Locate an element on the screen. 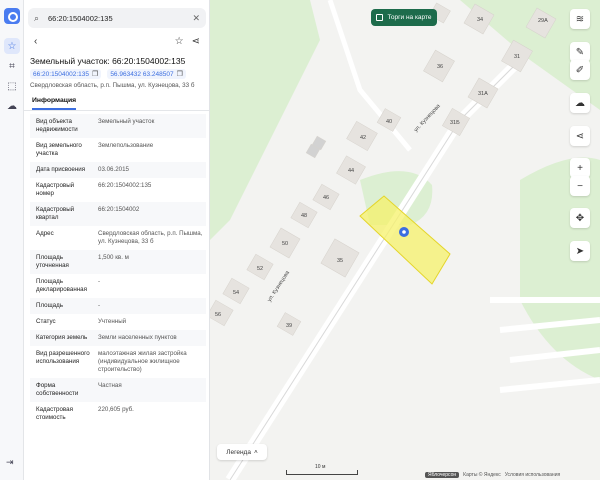 This screenshot has height=480, width=600. search-bar: ⌕ ✕ is located at coordinates (117, 18).